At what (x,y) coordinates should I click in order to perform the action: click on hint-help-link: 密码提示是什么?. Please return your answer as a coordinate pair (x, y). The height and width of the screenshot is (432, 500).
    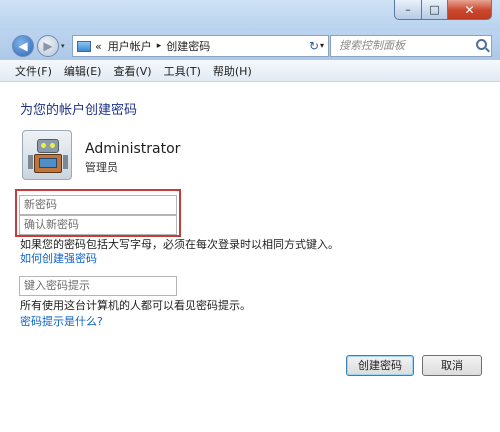
    Looking at the image, I should click on (61, 321).